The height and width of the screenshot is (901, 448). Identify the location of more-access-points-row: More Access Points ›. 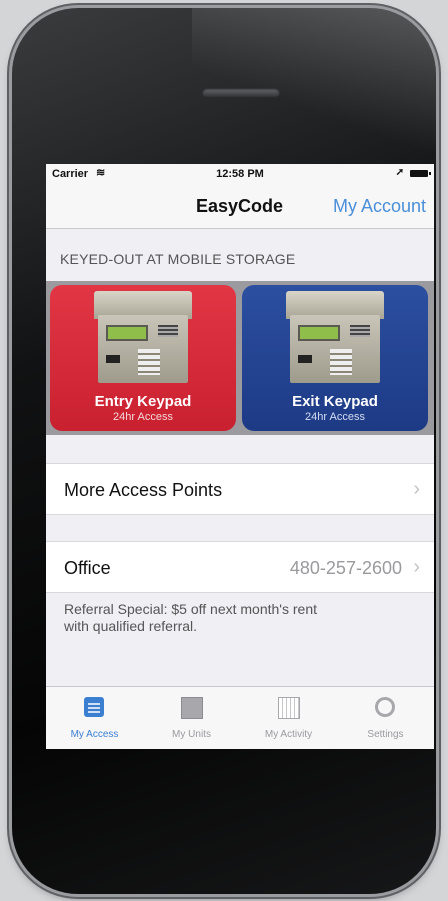
(240, 489).